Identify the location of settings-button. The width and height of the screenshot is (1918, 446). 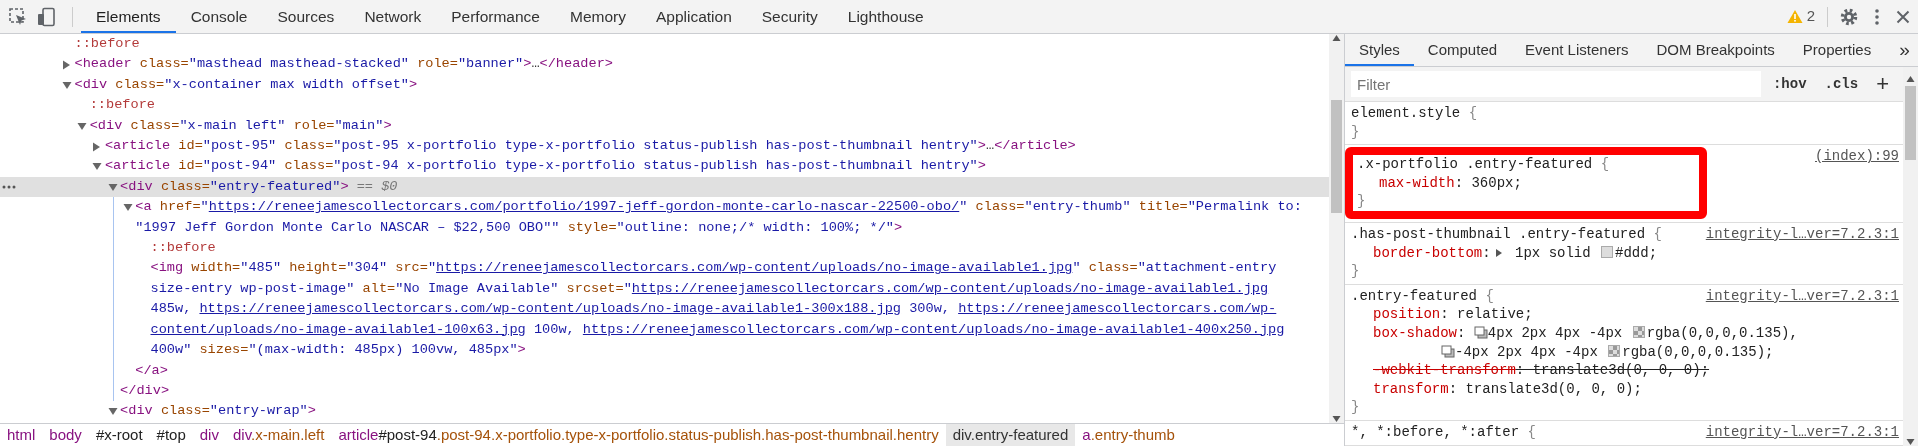
(1849, 16).